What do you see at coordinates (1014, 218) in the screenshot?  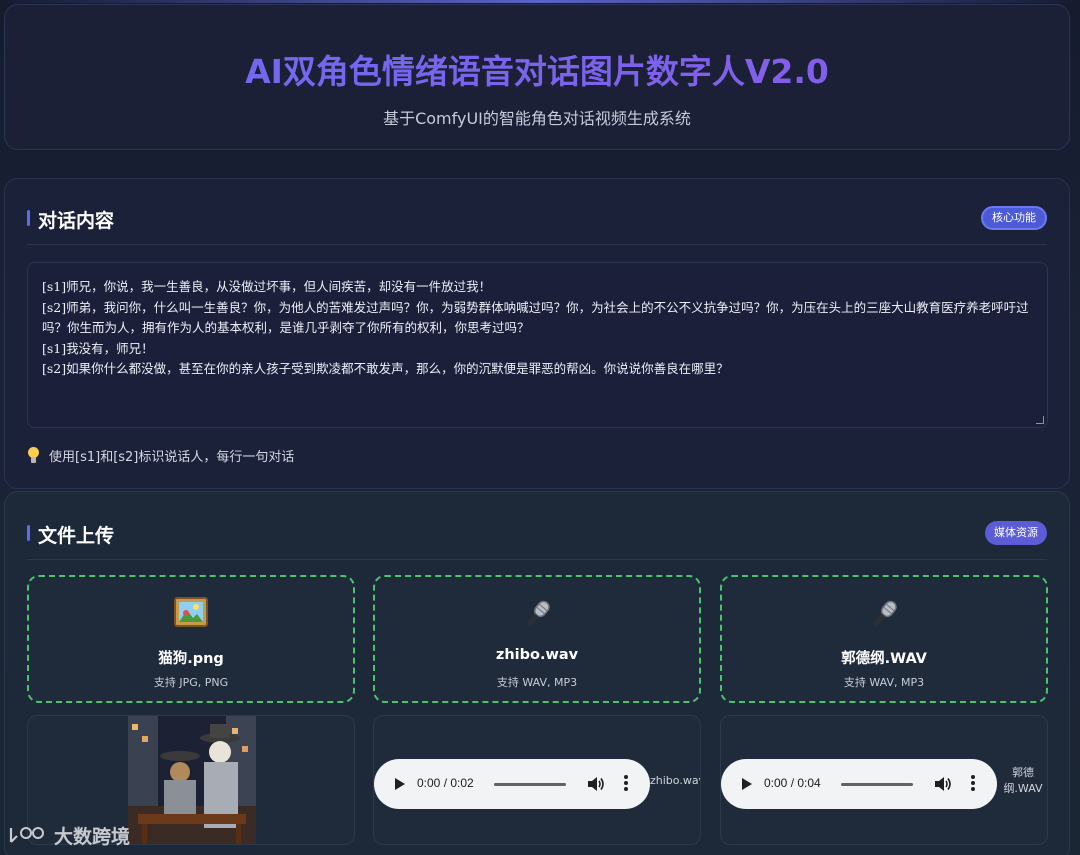 I see `core-feature-badge: 核心功能` at bounding box center [1014, 218].